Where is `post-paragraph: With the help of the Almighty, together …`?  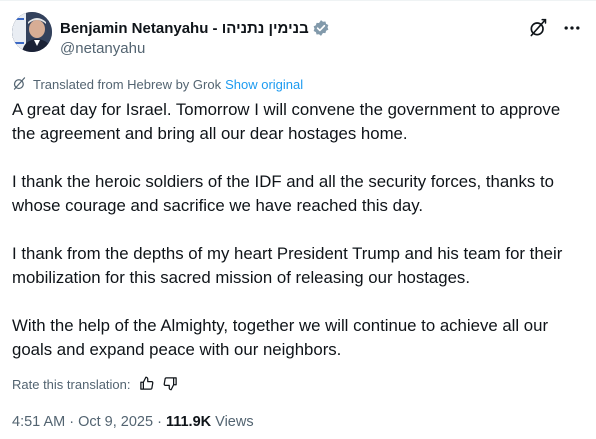
post-paragraph: With the help of the Almighty, together … is located at coordinates (280, 337).